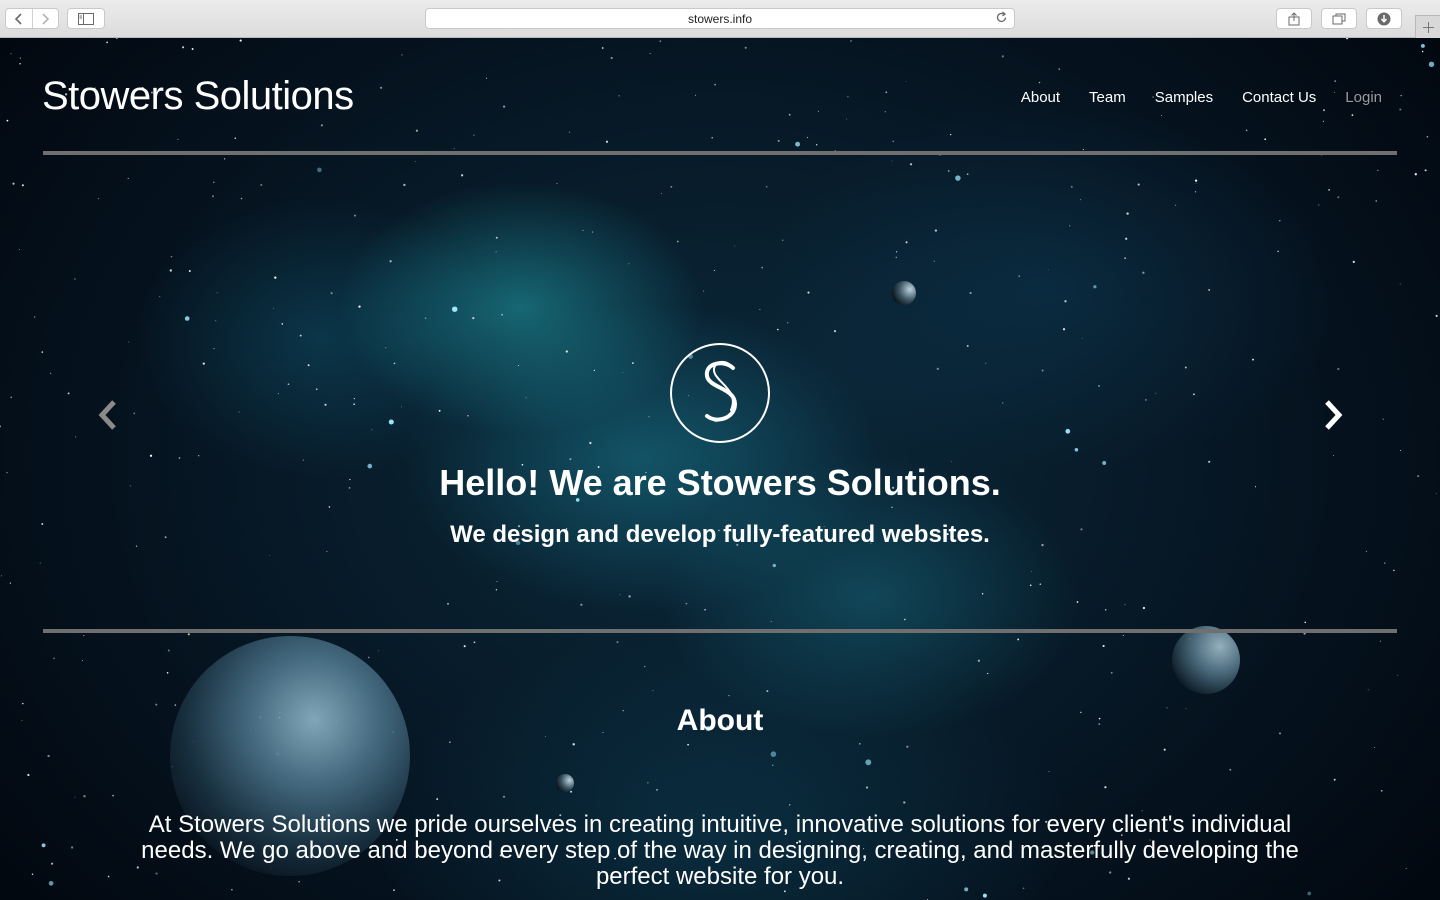  Describe the element at coordinates (198, 96) in the screenshot. I see `site-brand: Stowers Solutions` at that location.